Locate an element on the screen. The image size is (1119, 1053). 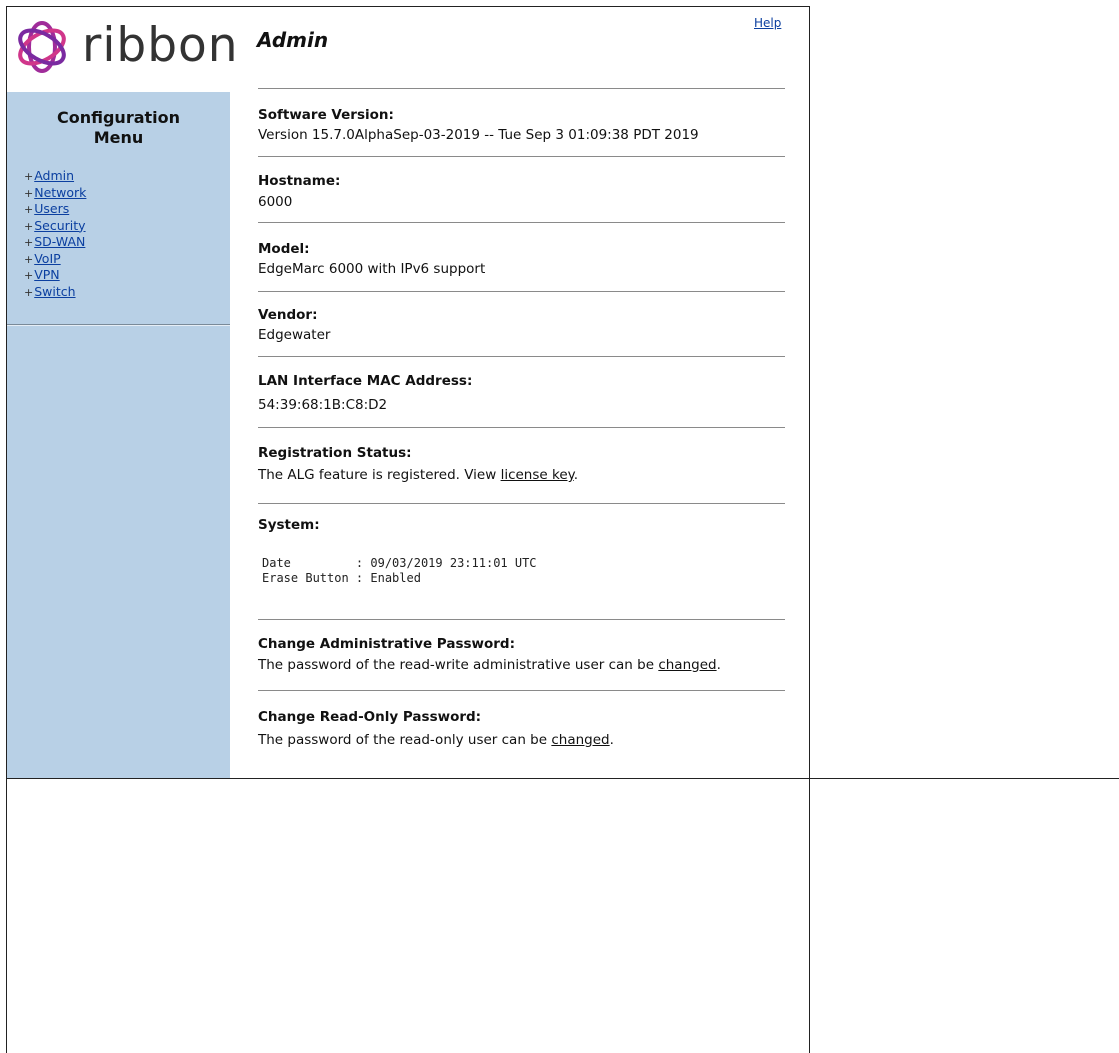
model-value: EdgeMarc 6000 with IPv6 support is located at coordinates (372, 269).